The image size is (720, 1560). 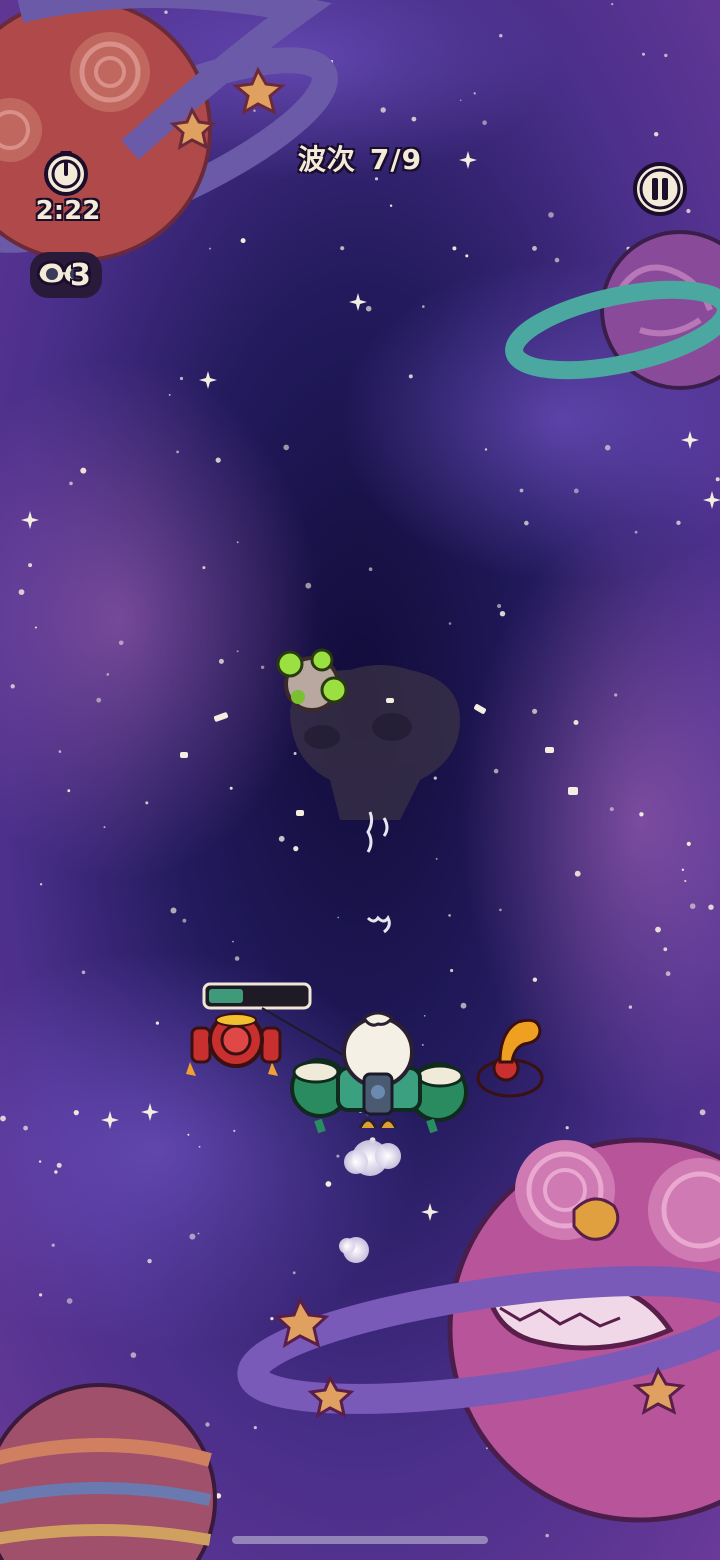 I want to click on home-indicator, so click(x=360, y=1540).